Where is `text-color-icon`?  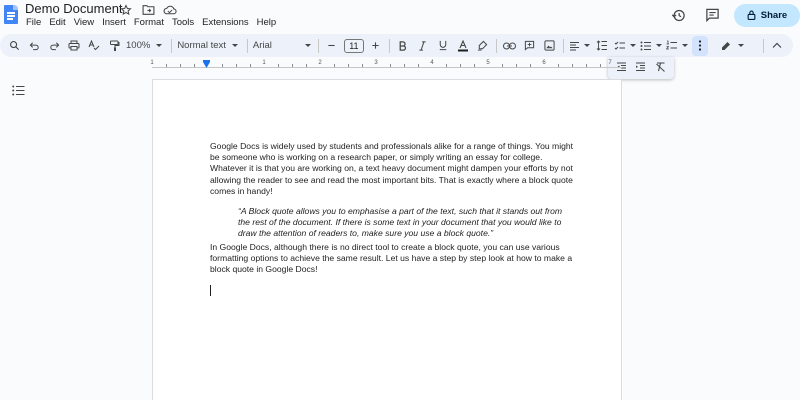
text-color-icon is located at coordinates (463, 46).